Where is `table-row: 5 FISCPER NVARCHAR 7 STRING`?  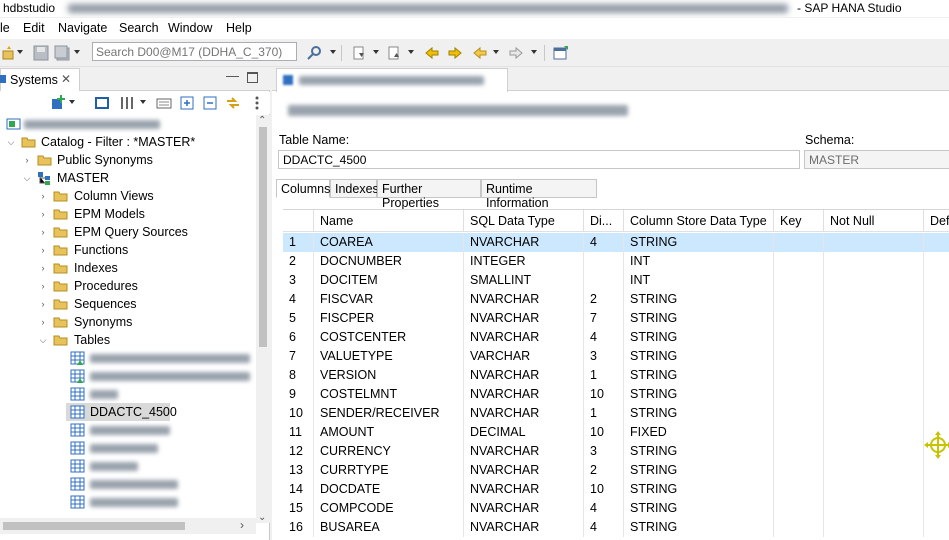
table-row: 5 FISCPER NVARCHAR 7 STRING is located at coordinates (616, 318).